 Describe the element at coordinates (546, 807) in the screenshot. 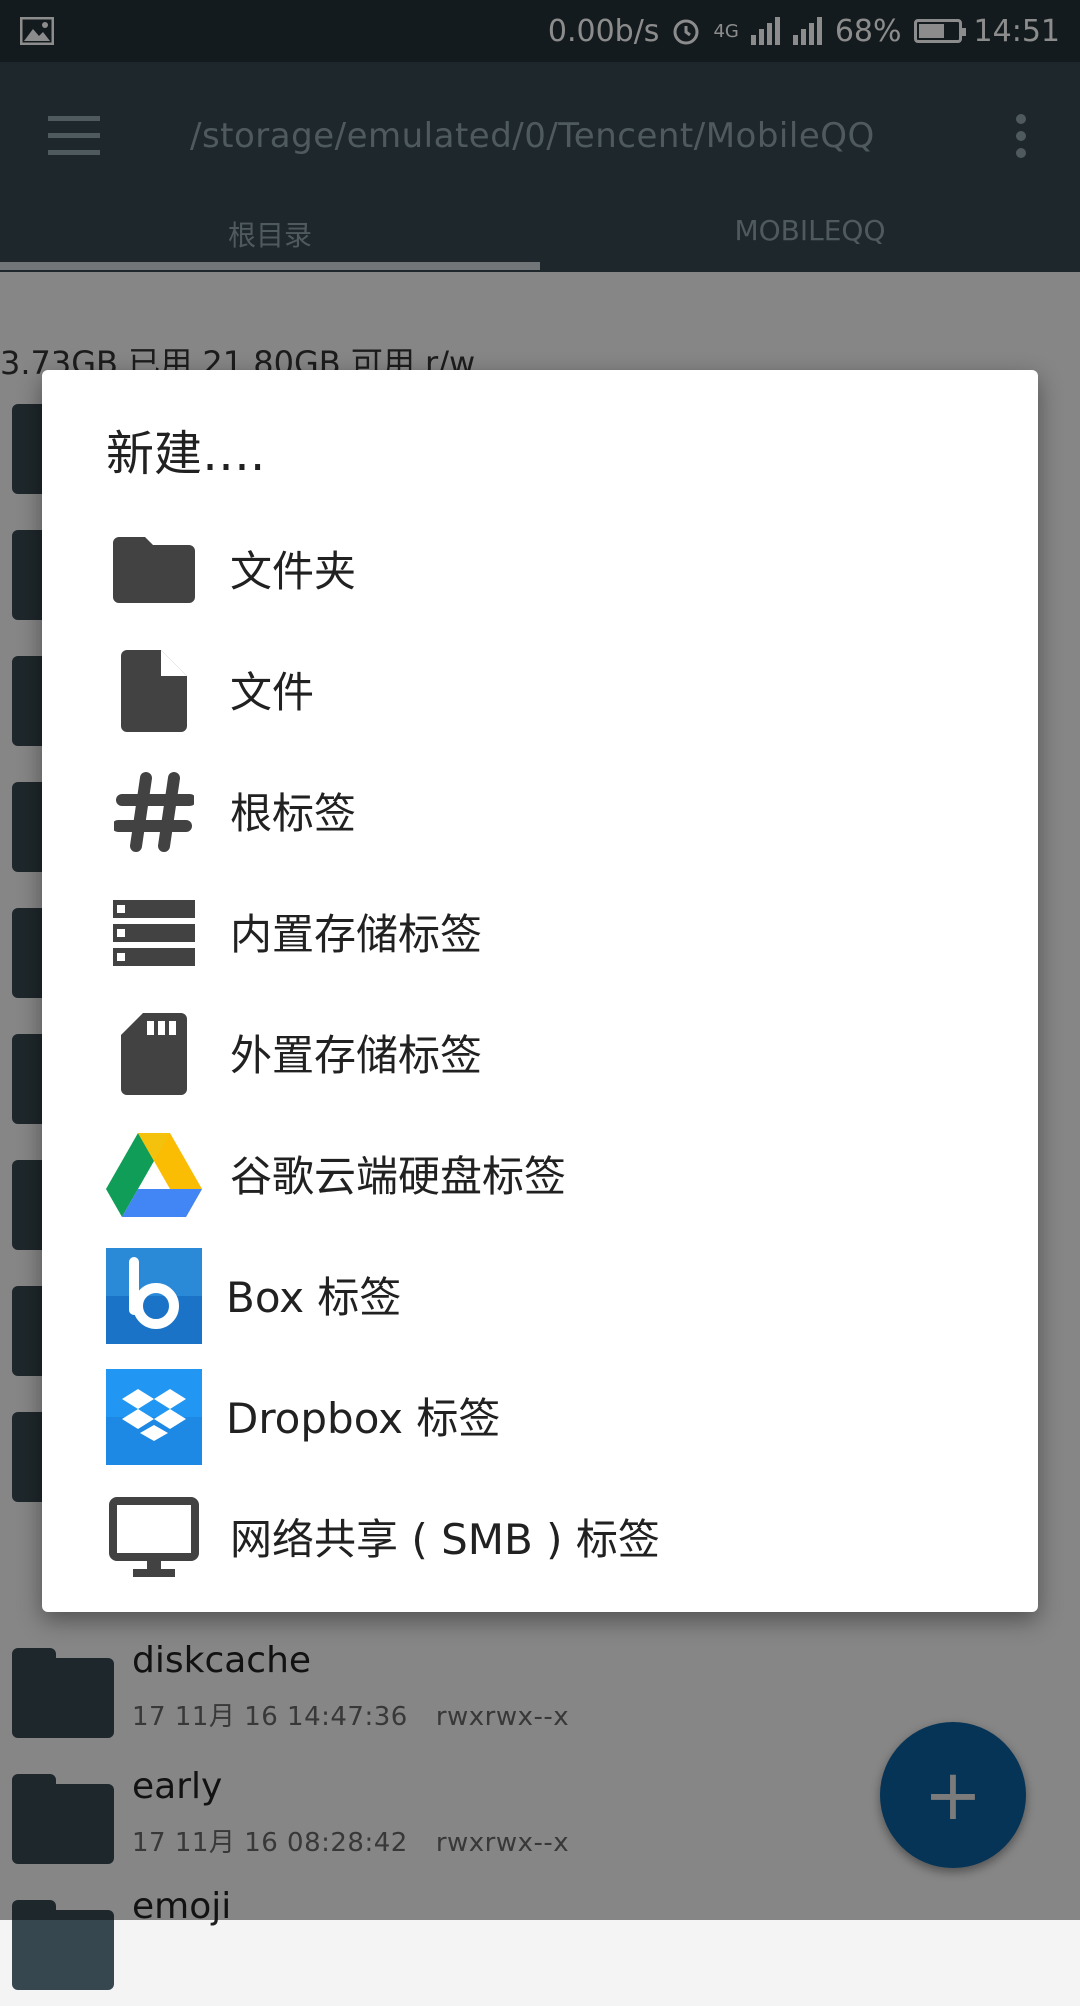

I see `option-root-tab: 根标签` at that location.